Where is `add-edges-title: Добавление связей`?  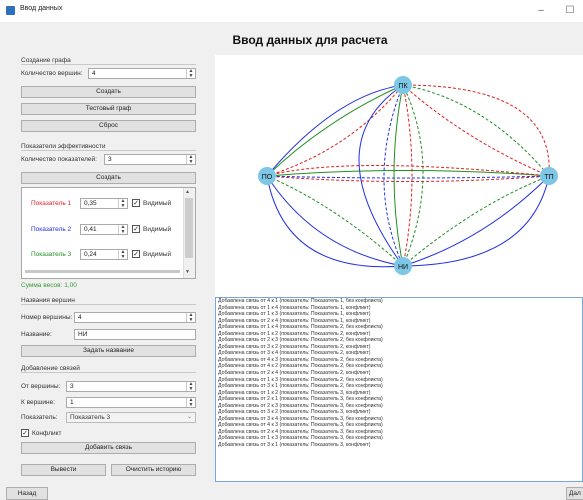
add-edges-title: Добавление связей is located at coordinates (50, 368).